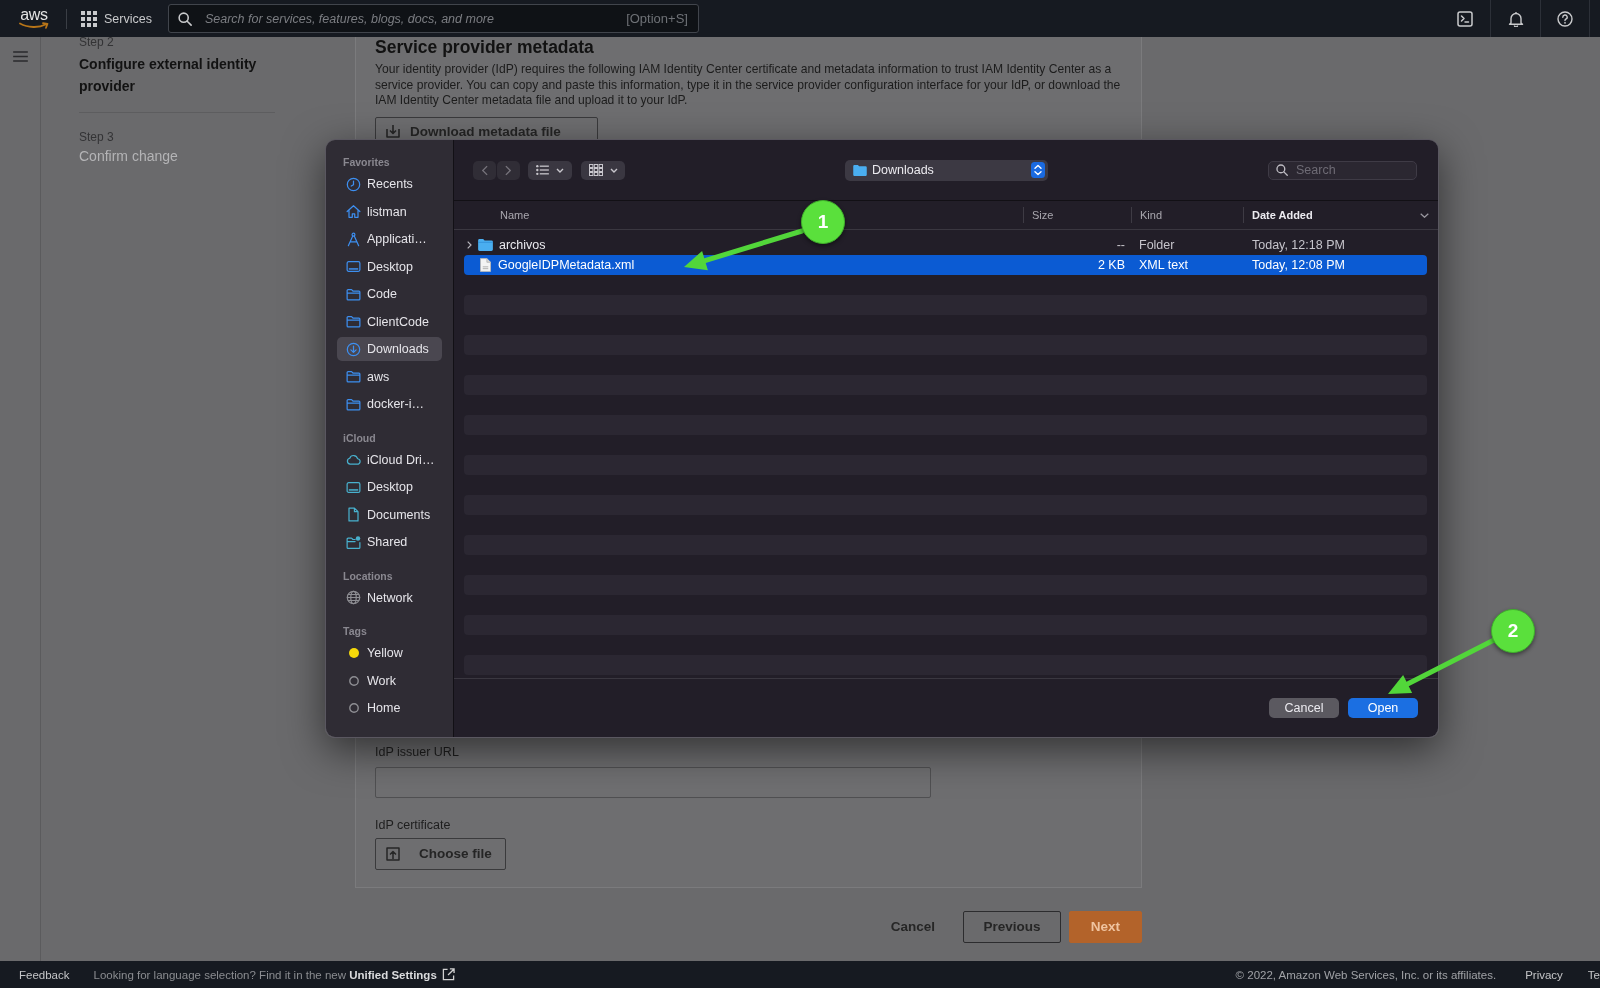 This screenshot has height=988, width=1600. What do you see at coordinates (1298, 245) in the screenshot?
I see `date-added: Today, 12:18 PM` at bounding box center [1298, 245].